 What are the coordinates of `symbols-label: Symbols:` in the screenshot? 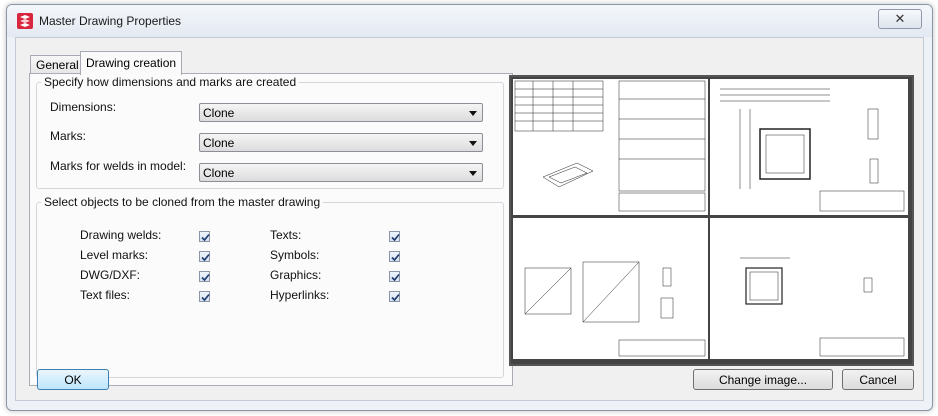 It's located at (295, 255).